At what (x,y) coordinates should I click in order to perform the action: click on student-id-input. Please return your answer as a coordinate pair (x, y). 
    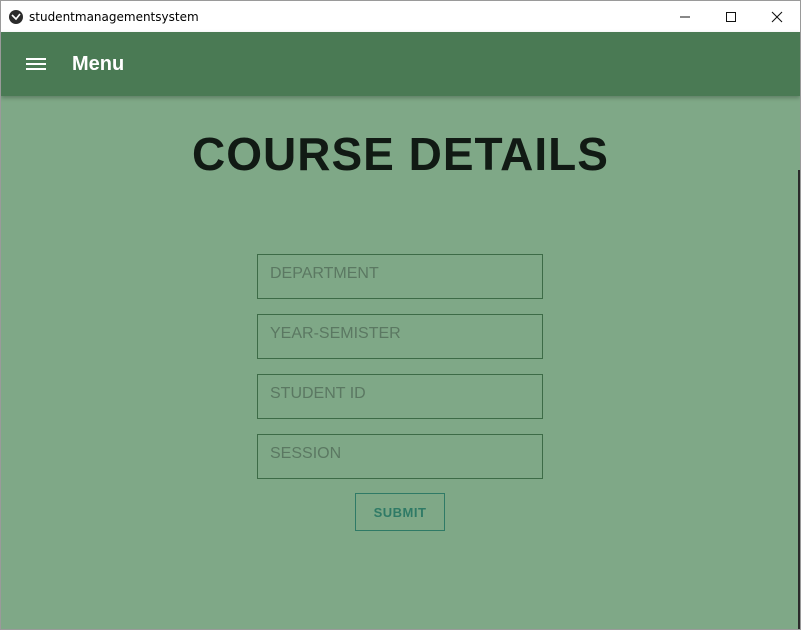
    Looking at the image, I should click on (400, 396).